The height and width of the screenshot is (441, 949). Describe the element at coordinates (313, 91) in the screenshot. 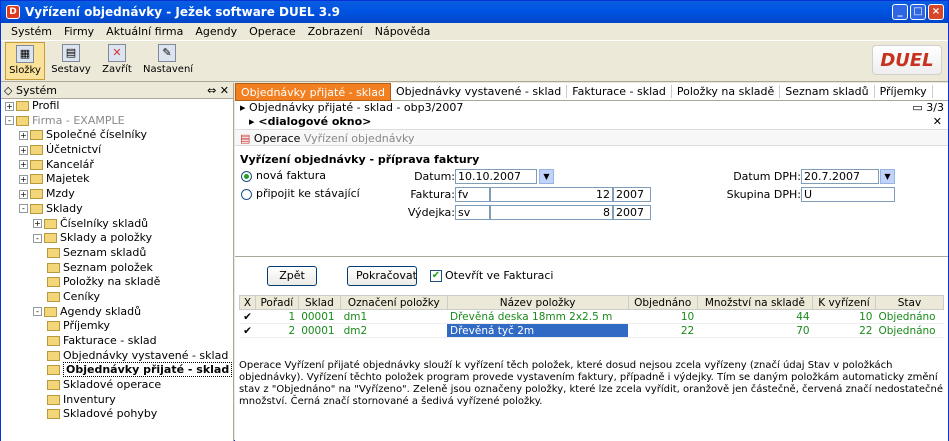

I see `tab-objednavky-prijate: Objednávky přijaté - sklad` at that location.